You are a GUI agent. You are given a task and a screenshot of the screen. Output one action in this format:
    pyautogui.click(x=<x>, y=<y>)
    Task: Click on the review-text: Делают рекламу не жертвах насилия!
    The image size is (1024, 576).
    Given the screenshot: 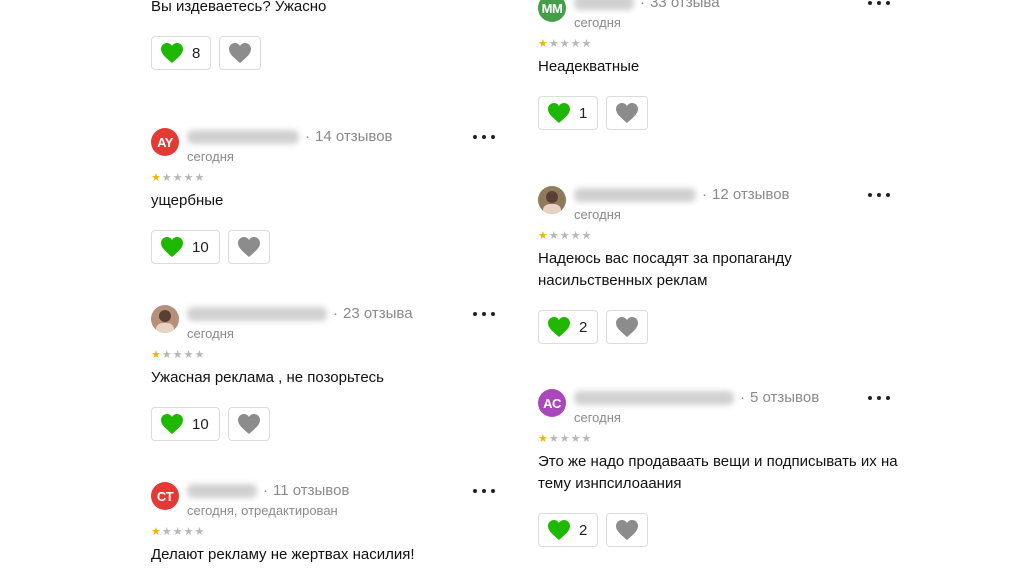 What is the action you would take?
    pyautogui.click(x=283, y=554)
    